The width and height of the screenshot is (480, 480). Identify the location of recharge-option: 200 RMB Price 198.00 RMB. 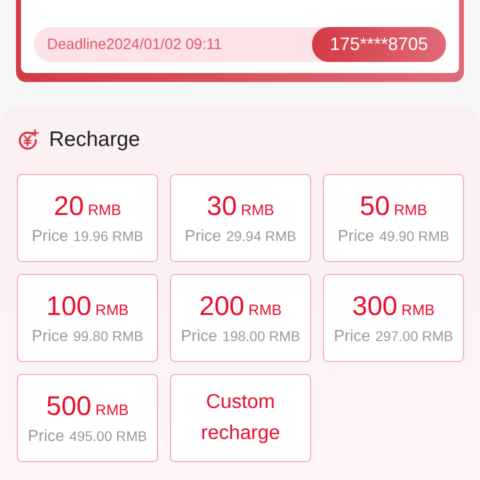
(240, 318).